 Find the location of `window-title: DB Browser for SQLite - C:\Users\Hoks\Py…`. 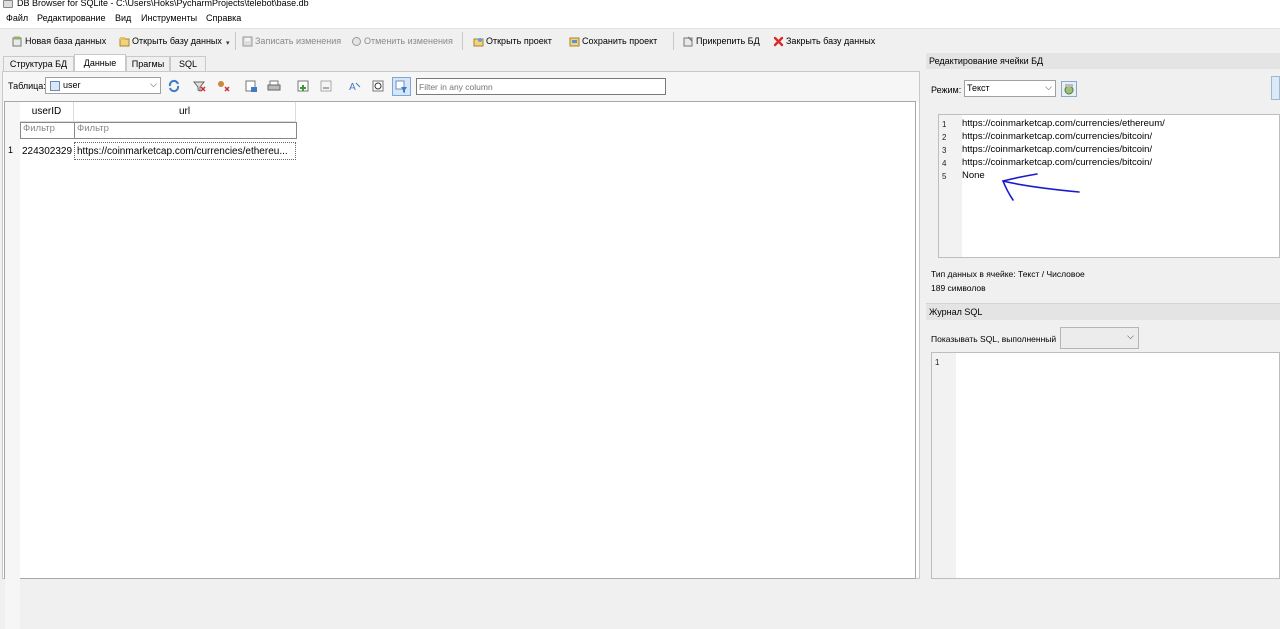

window-title: DB Browser for SQLite - C:\Users\Hoks\Py… is located at coordinates (163, 4).